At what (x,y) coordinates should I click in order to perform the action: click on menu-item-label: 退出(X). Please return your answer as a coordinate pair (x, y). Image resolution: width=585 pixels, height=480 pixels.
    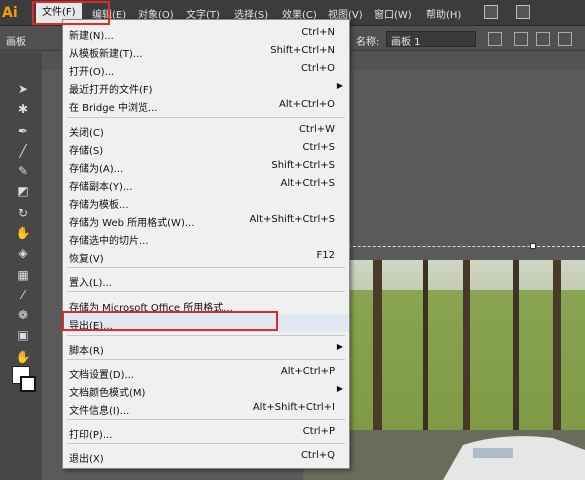
    Looking at the image, I should click on (86, 459).